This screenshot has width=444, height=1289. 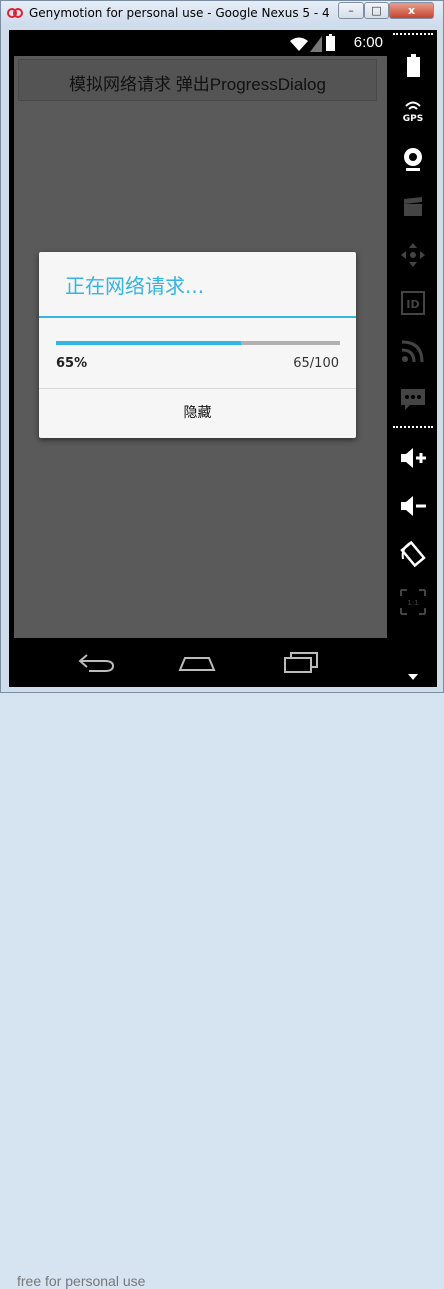 What do you see at coordinates (413, 207) in the screenshot?
I see `video-icon` at bounding box center [413, 207].